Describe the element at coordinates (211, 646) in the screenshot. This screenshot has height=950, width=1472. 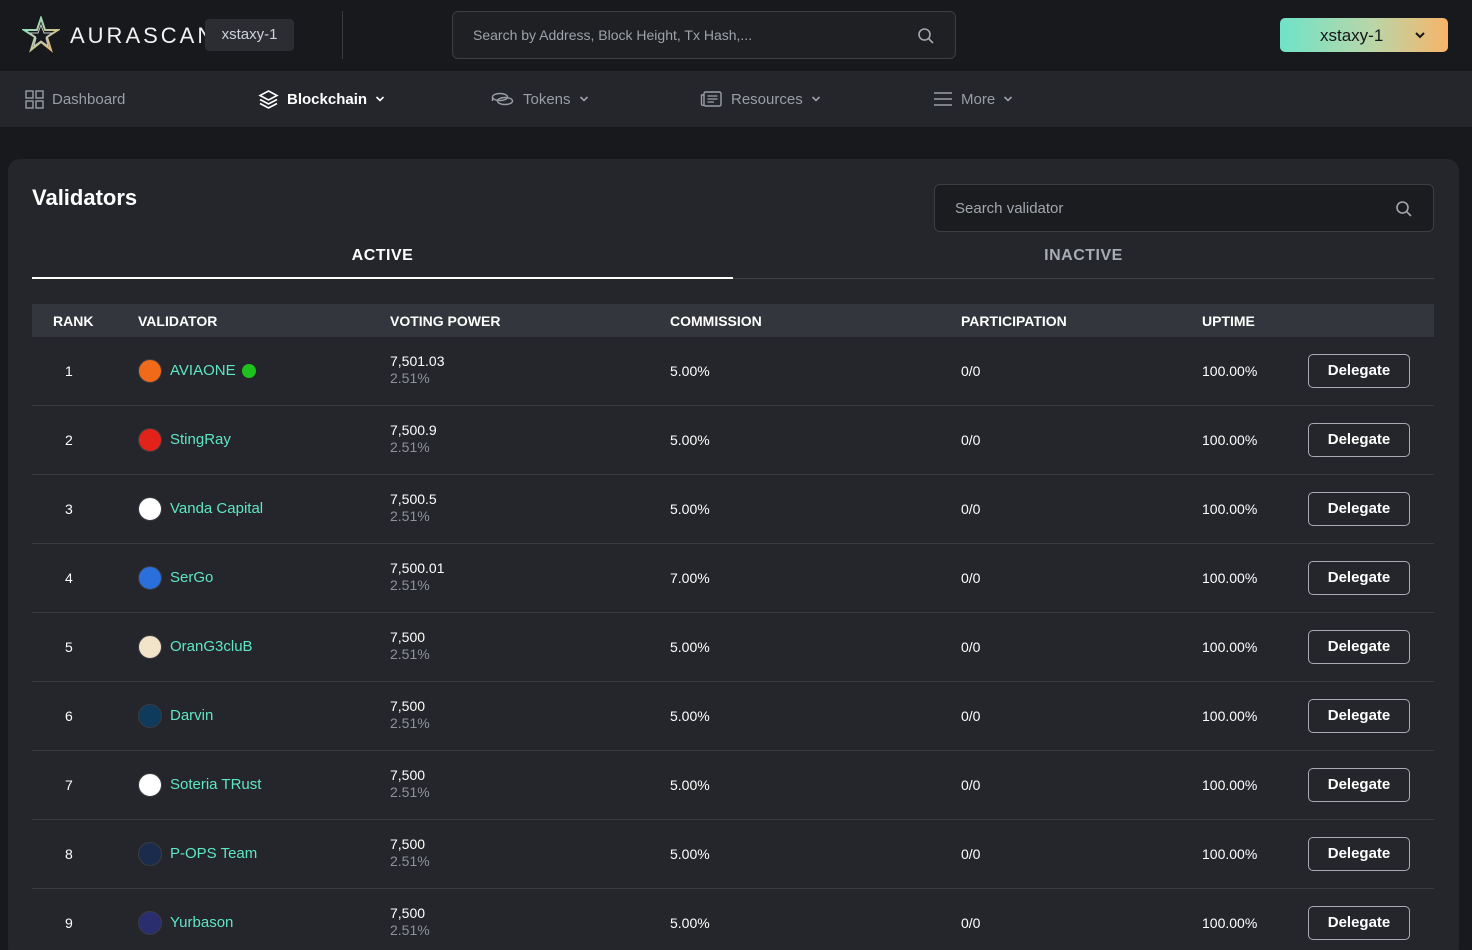
I see `validator-name-link: OranG3cluB` at that location.